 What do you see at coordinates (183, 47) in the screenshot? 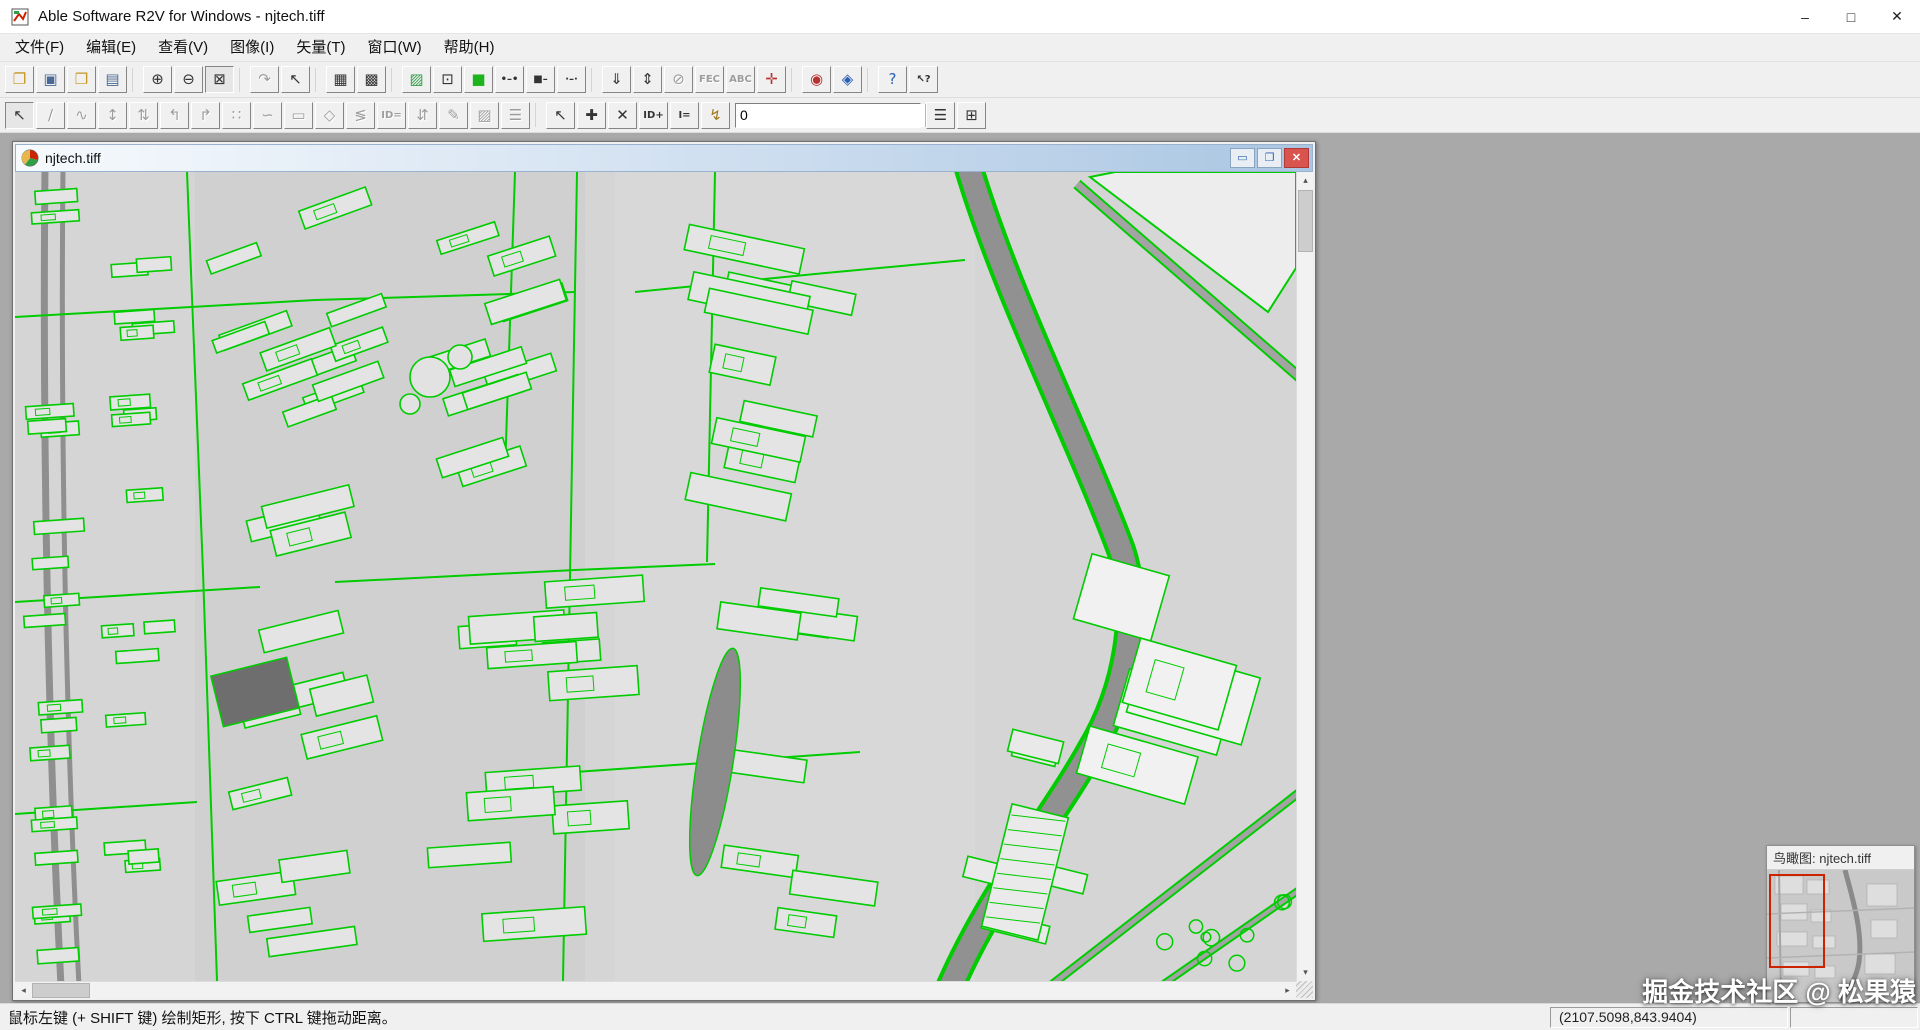
I see `menu-view: 查看(V)` at bounding box center [183, 47].